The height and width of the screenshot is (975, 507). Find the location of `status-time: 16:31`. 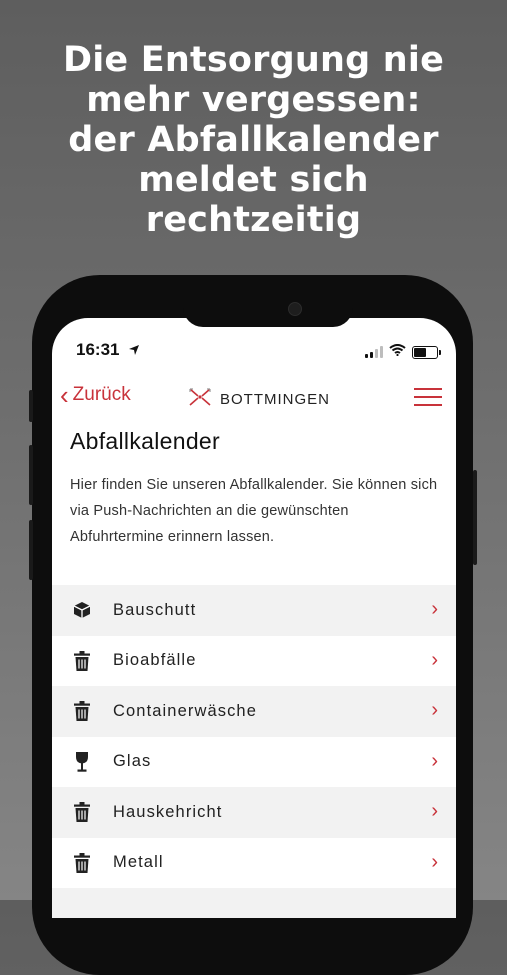

status-time: 16:31 is located at coordinates (98, 349).